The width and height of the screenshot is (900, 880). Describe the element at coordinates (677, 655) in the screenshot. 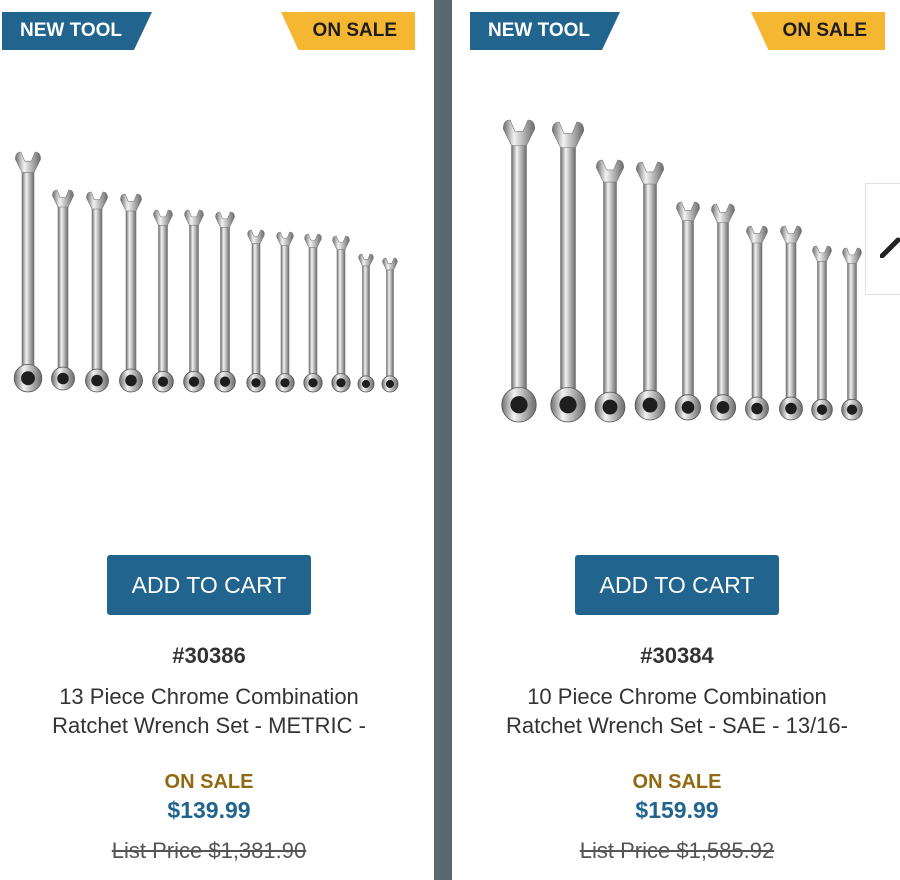

I see `product-sku: #30384` at that location.